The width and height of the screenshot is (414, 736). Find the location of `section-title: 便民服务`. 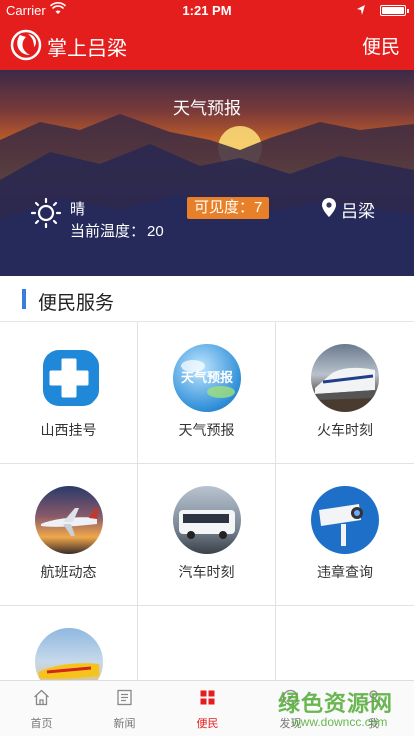

section-title: 便民服务 is located at coordinates (76, 303).